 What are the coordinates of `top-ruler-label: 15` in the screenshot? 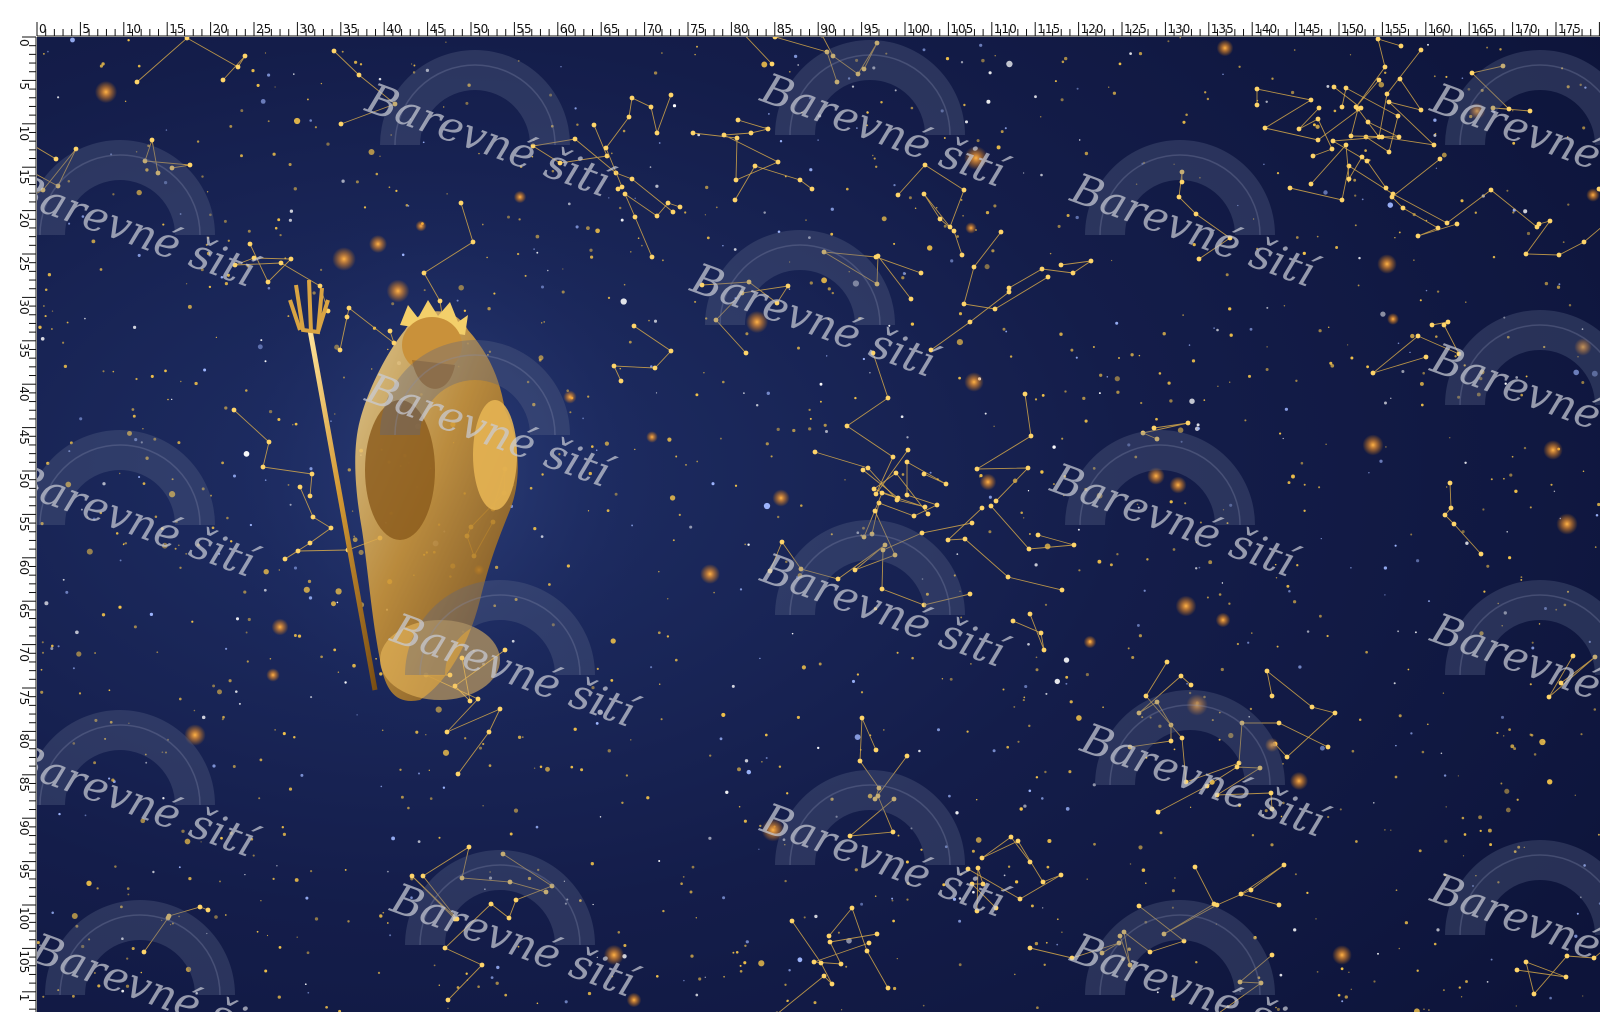 It's located at (176, 29).